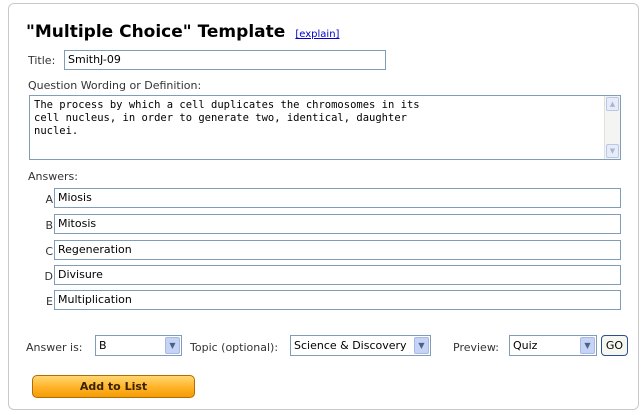 The height and width of the screenshot is (415, 641). I want to click on explain-link: [explain], so click(317, 34).